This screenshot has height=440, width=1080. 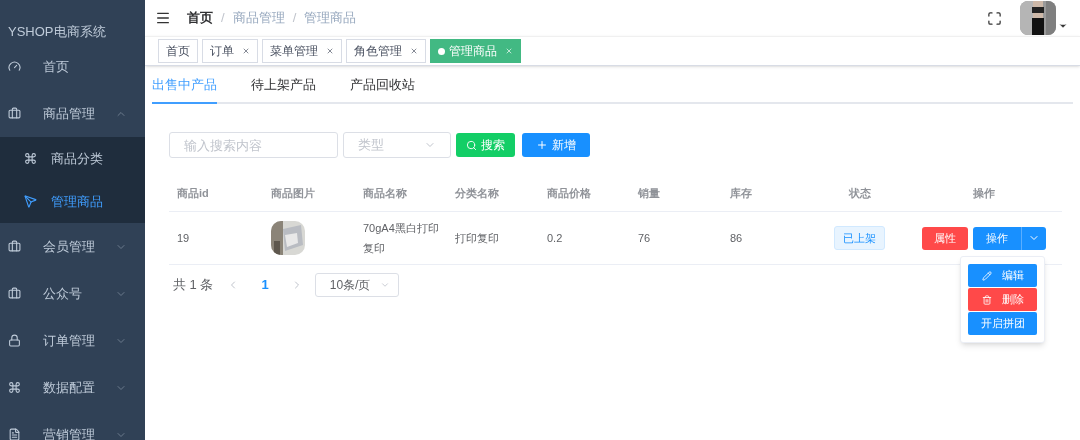 I want to click on sidebar-item: 公众号, so click(x=72, y=293).